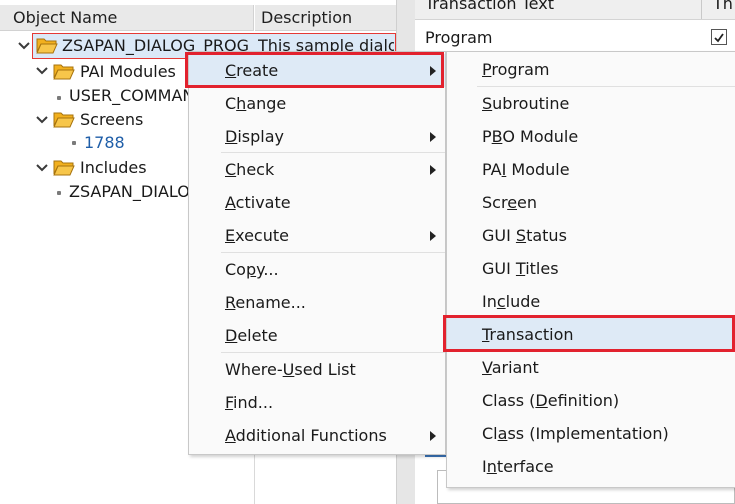 The width and height of the screenshot is (735, 504). What do you see at coordinates (701, 9) in the screenshot?
I see `header-divider` at bounding box center [701, 9].